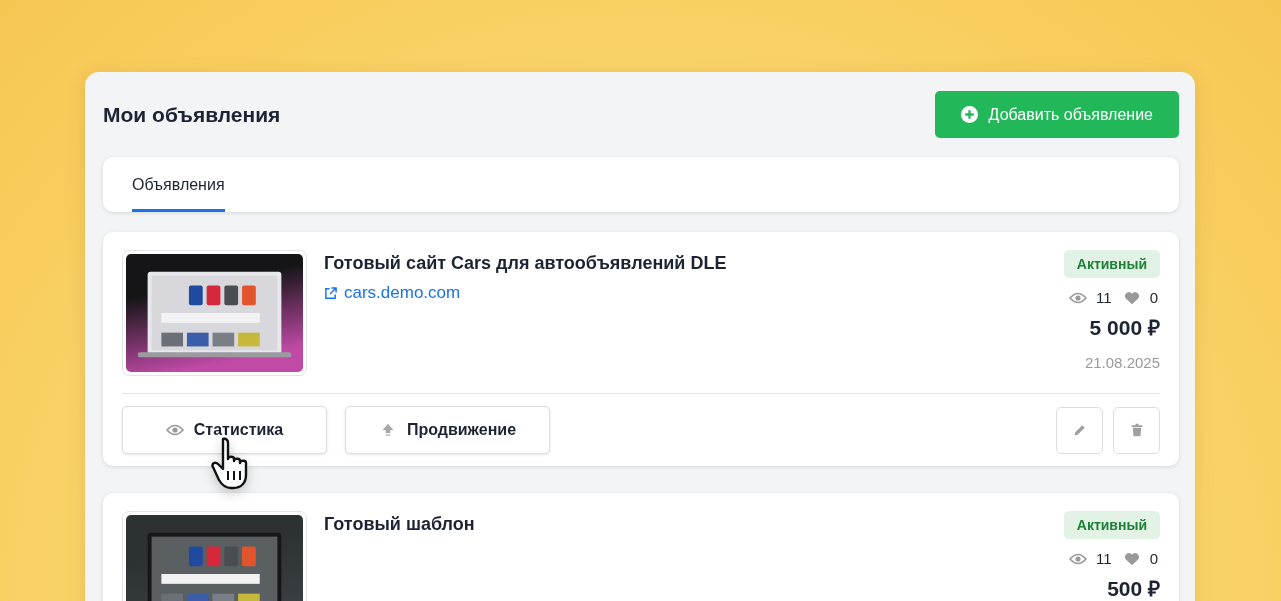 Image resolution: width=1281 pixels, height=601 pixels. What do you see at coordinates (1079, 430) in the screenshot?
I see `edit-button` at bounding box center [1079, 430].